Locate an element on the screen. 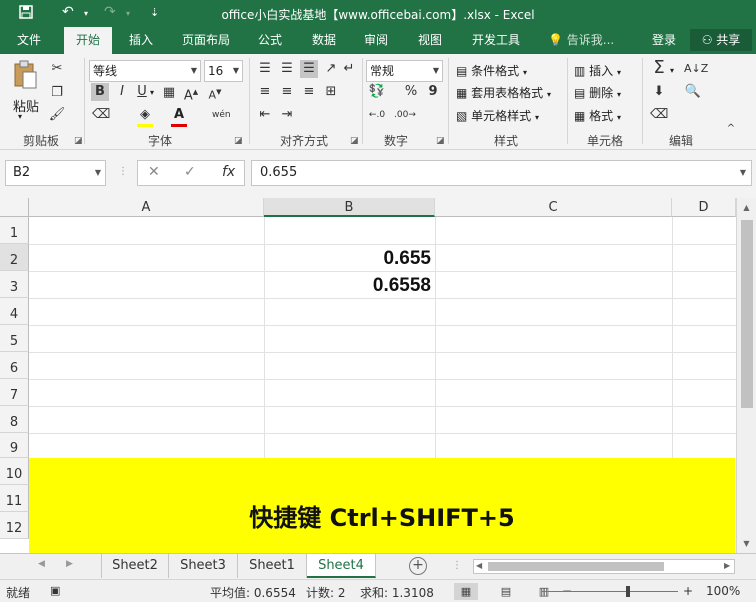  formula-input: 0.655 ▼ is located at coordinates (501, 173).